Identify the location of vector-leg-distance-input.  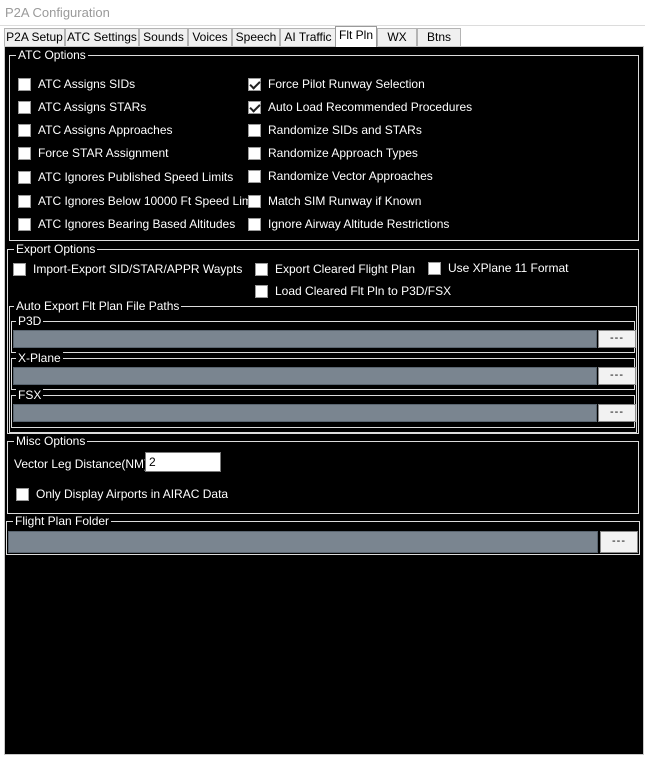
(183, 462).